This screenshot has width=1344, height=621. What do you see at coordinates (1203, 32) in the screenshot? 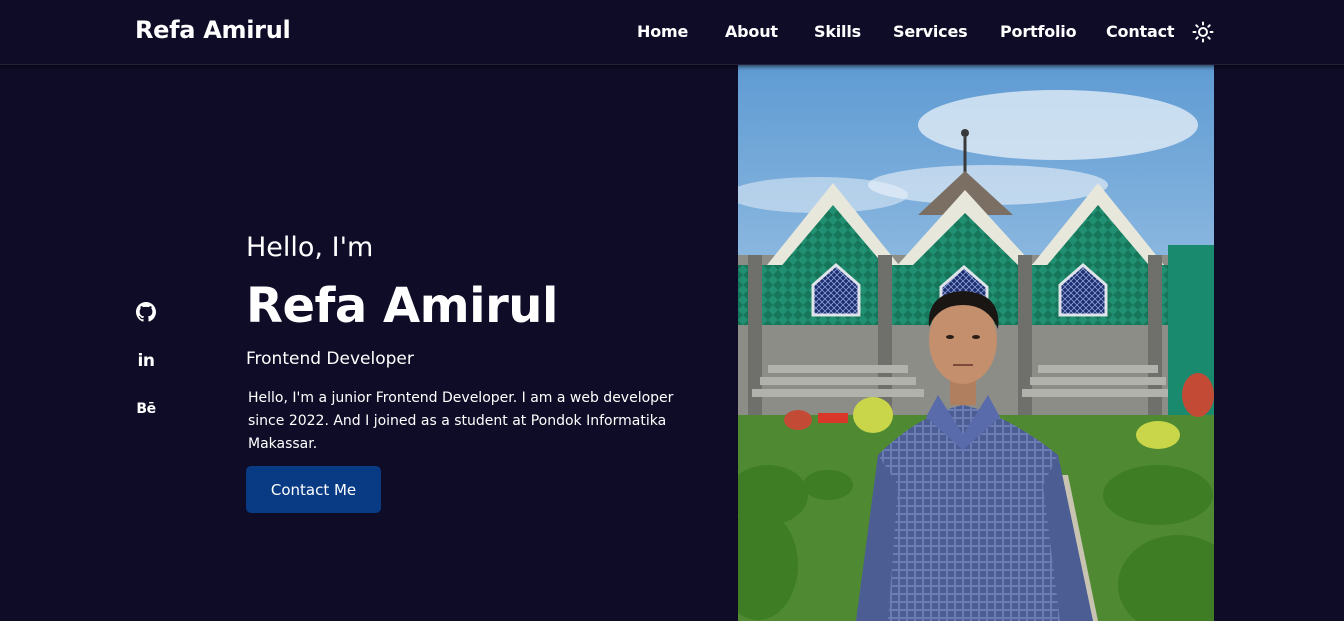
I see `sun-icon` at bounding box center [1203, 32].